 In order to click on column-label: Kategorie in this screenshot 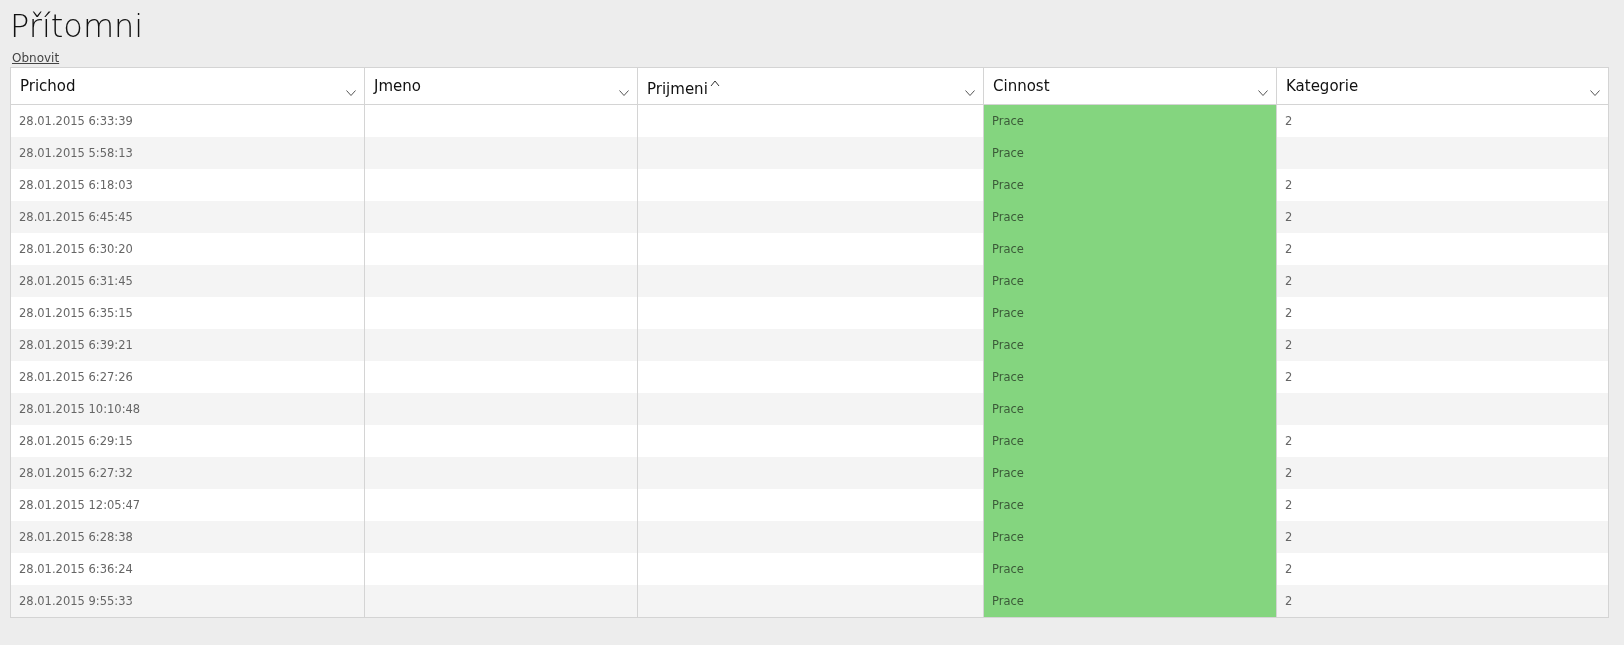, I will do `click(1322, 86)`.